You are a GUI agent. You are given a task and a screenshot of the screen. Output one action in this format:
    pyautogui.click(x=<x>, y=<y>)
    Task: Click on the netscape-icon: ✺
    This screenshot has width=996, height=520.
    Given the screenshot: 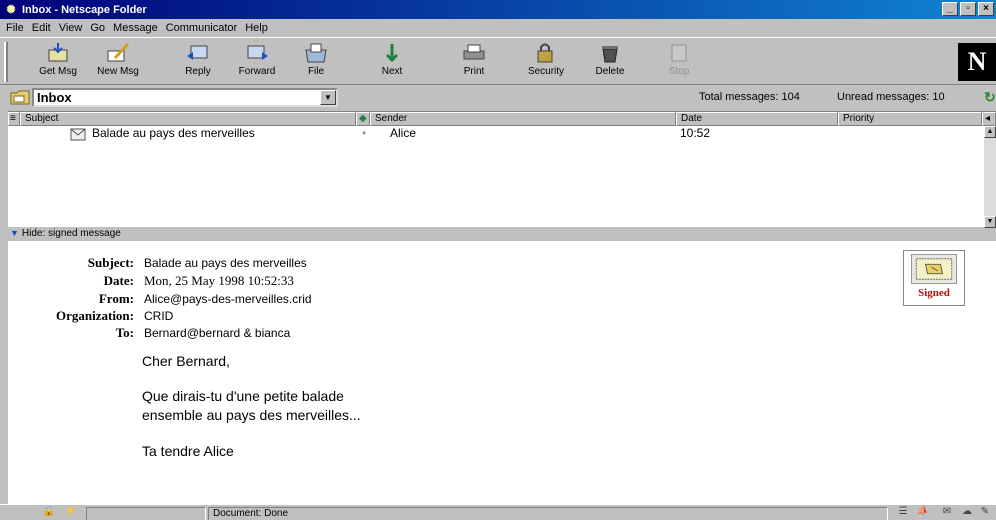 What is the action you would take?
    pyautogui.click(x=11, y=10)
    